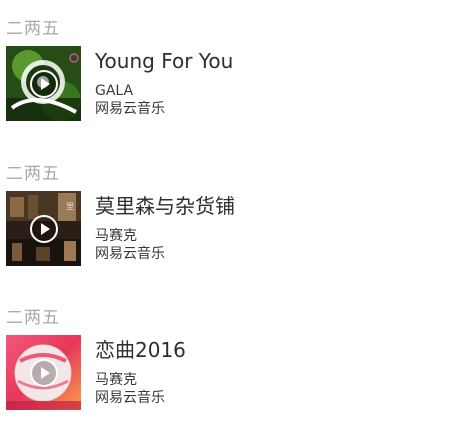  What do you see at coordinates (164, 61) in the screenshot?
I see `song-title: Young For You` at bounding box center [164, 61].